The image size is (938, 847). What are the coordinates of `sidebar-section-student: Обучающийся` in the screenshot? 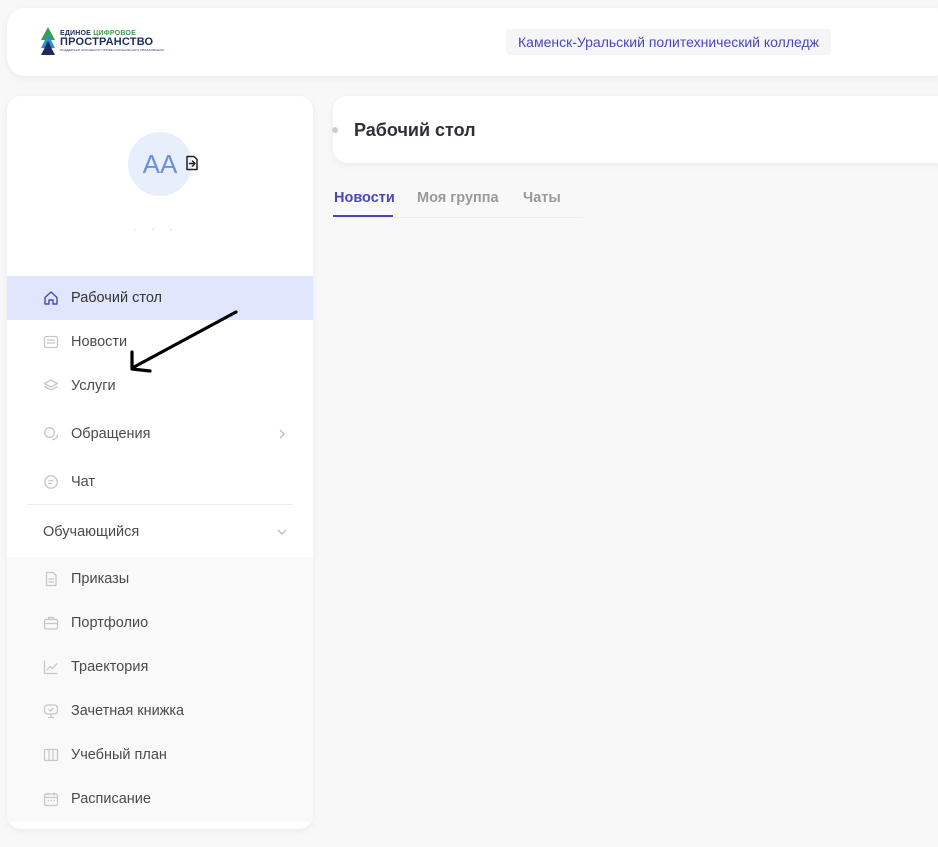 It's located at (160, 532).